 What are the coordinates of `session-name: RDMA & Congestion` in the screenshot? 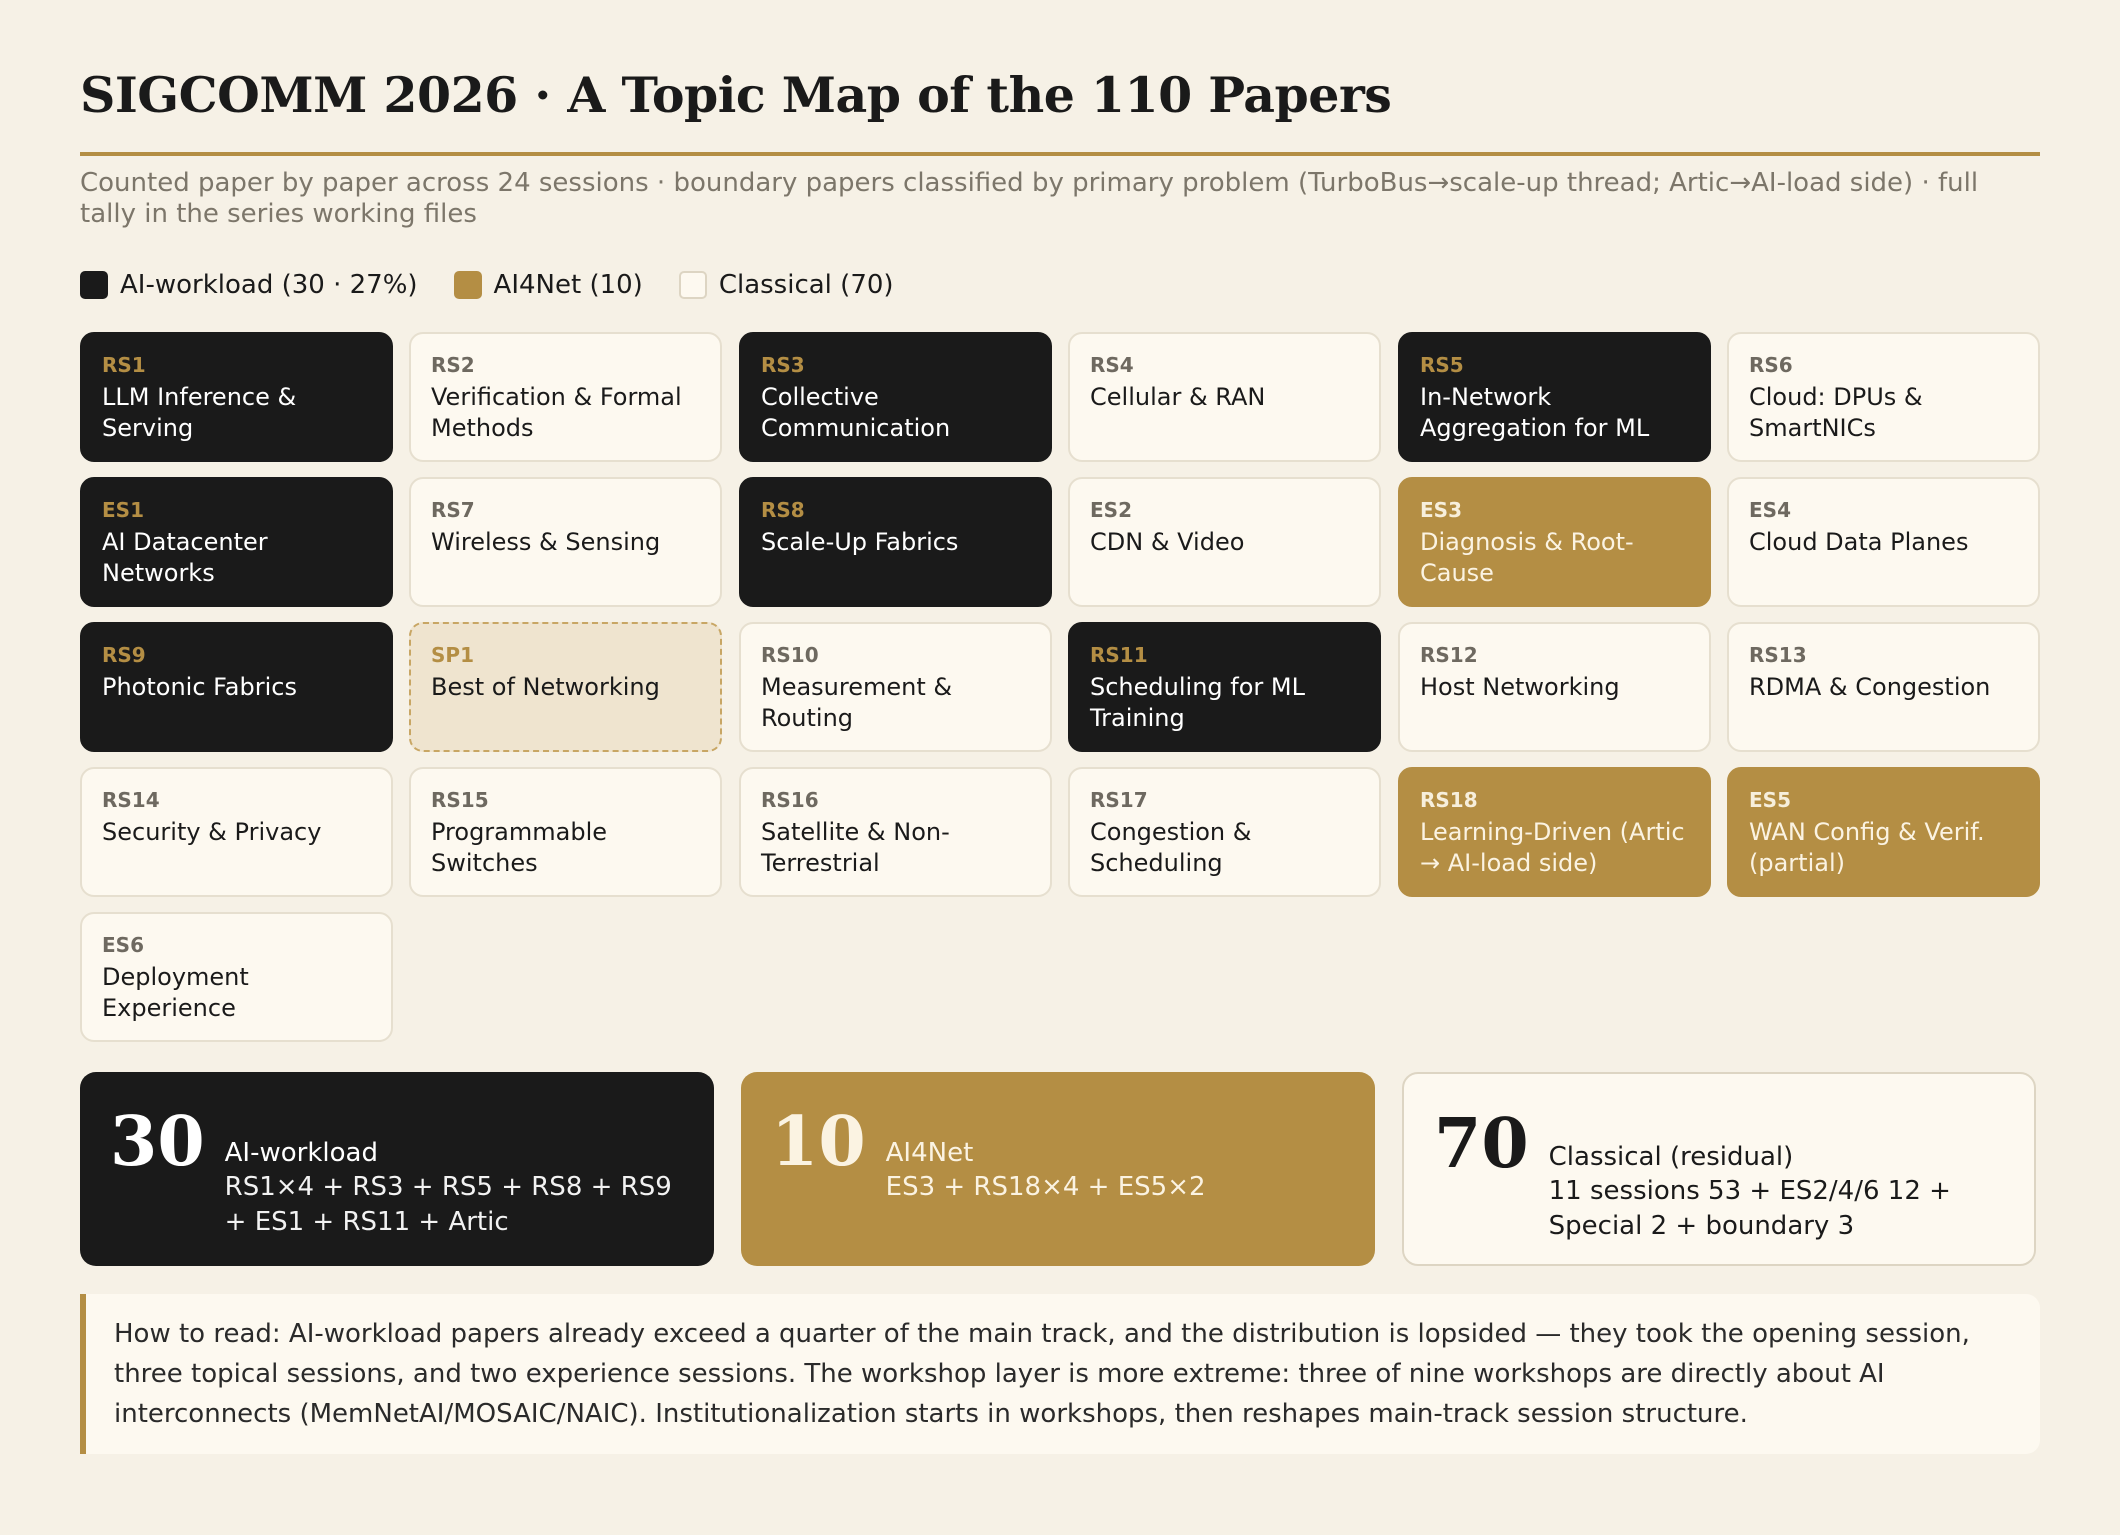 It's located at (1870, 687).